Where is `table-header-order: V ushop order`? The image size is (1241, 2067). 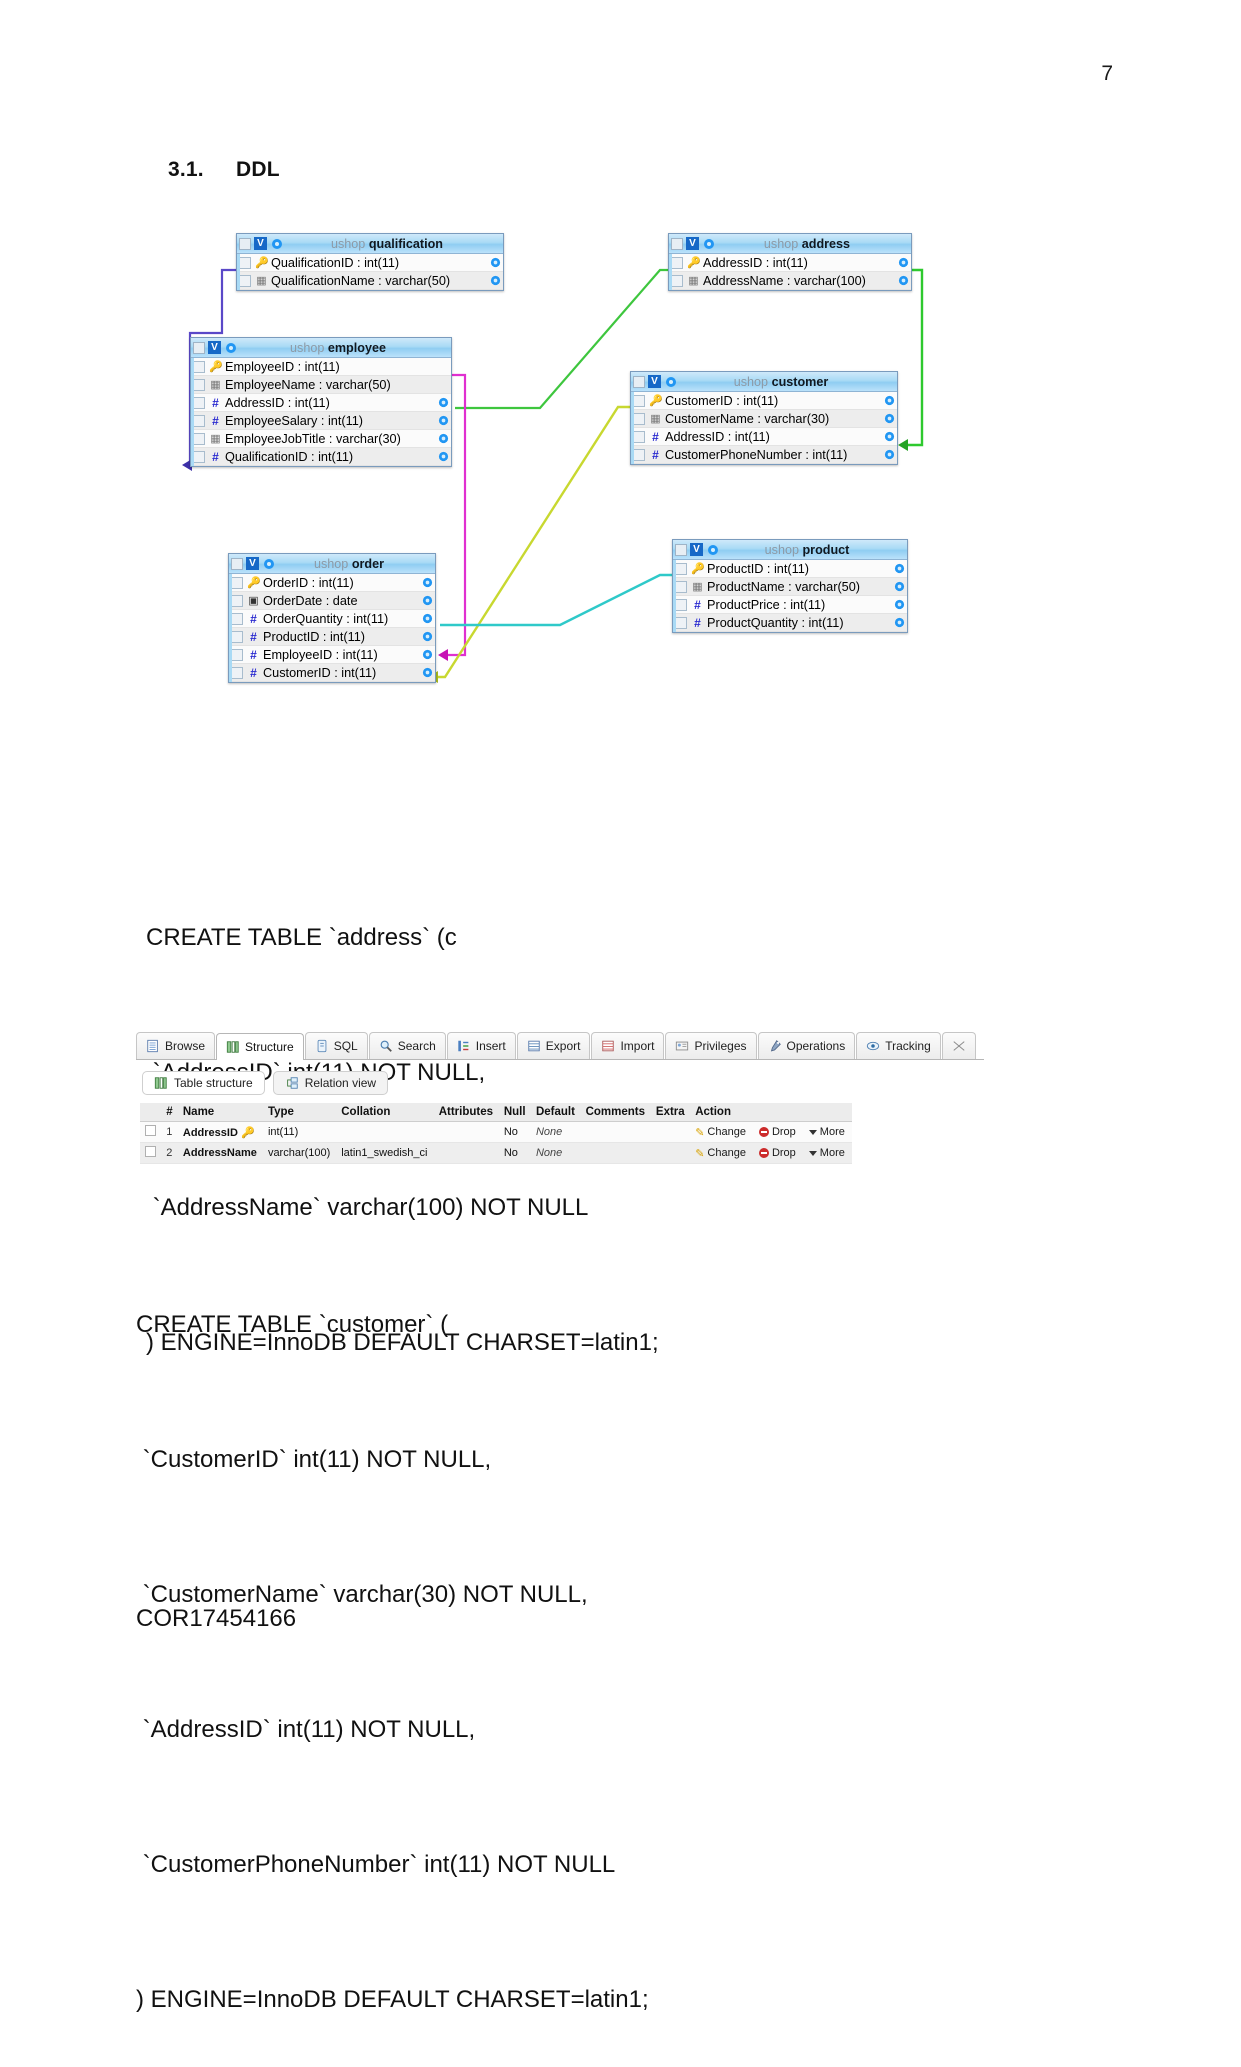 table-header-order: V ushop order is located at coordinates (332, 564).